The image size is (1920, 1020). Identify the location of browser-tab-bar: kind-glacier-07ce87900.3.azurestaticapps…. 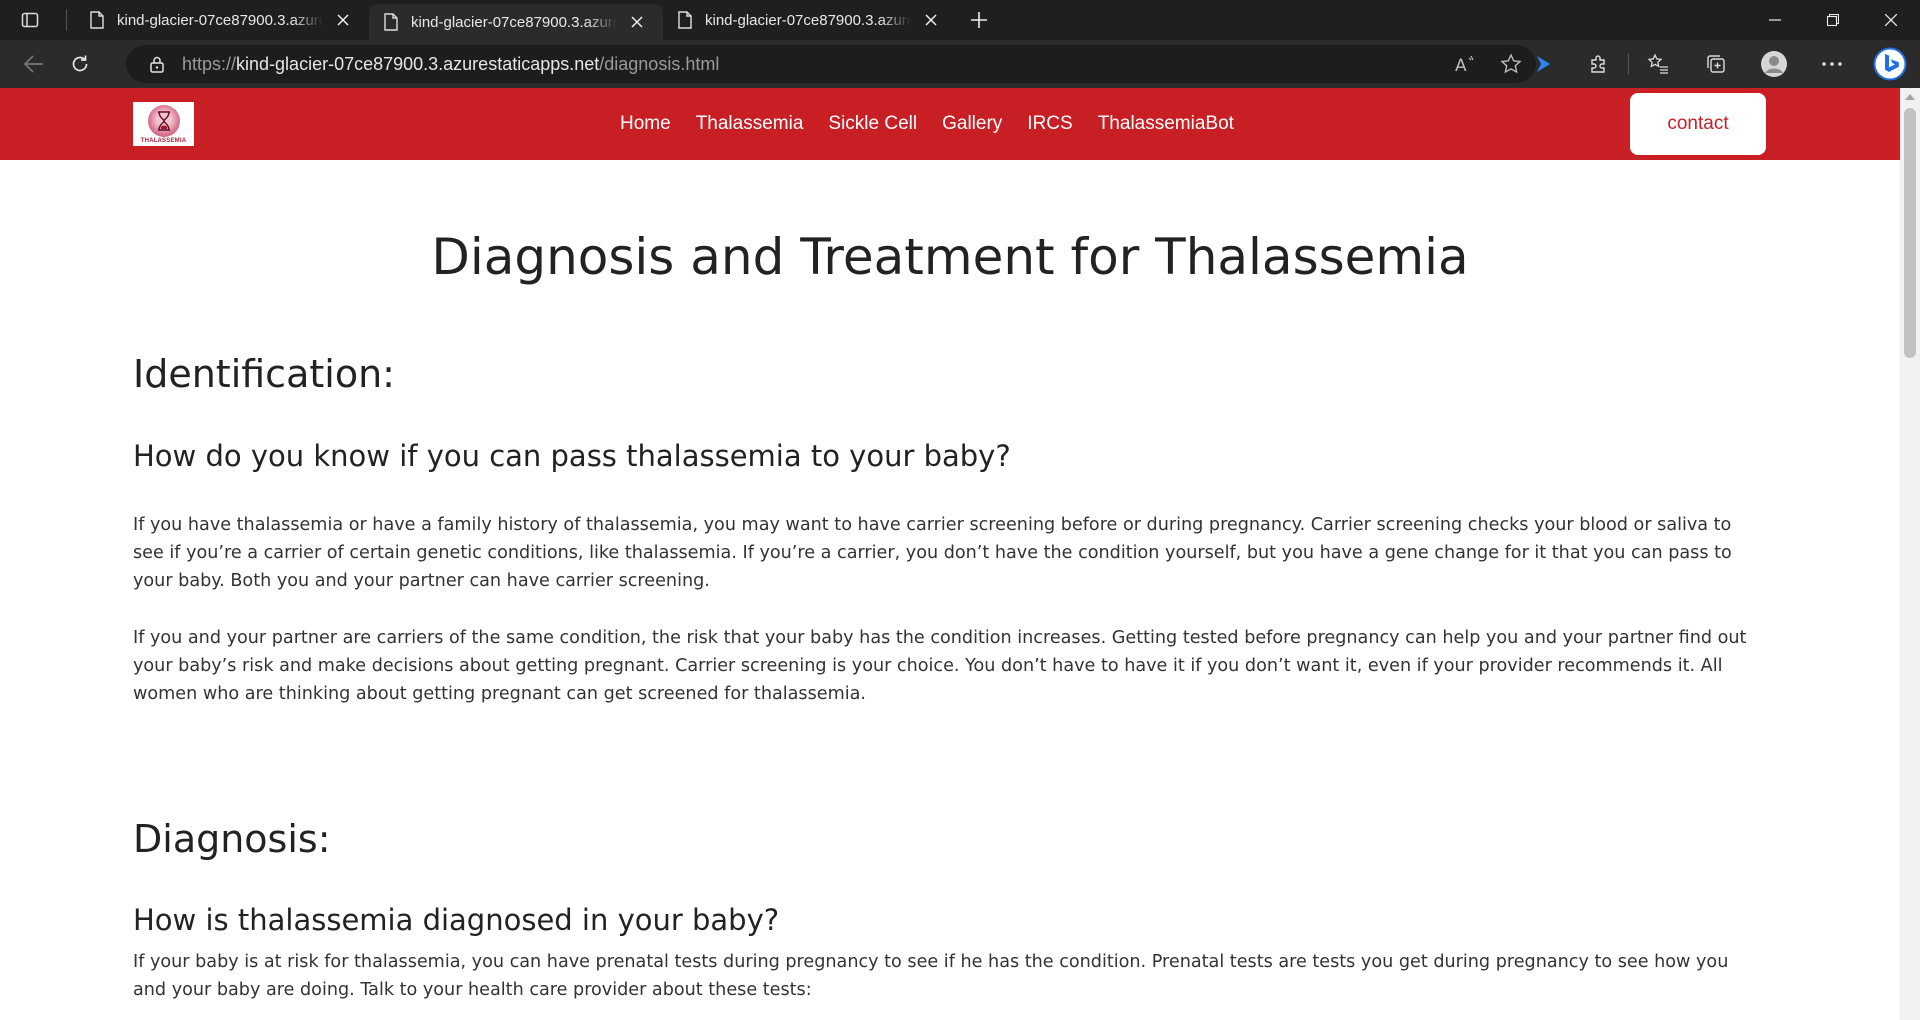
(960, 20).